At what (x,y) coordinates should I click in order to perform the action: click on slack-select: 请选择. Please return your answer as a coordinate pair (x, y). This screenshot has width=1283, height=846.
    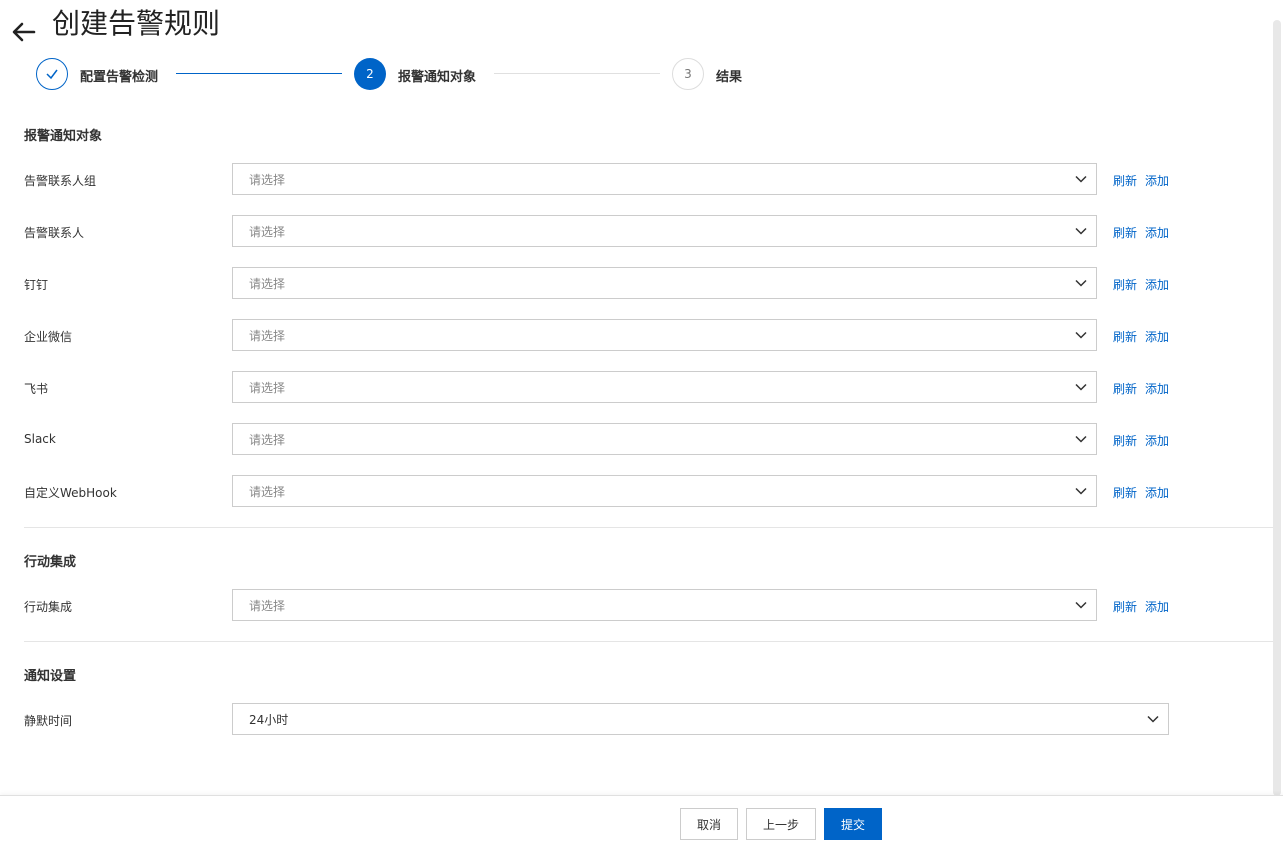
    Looking at the image, I should click on (664, 439).